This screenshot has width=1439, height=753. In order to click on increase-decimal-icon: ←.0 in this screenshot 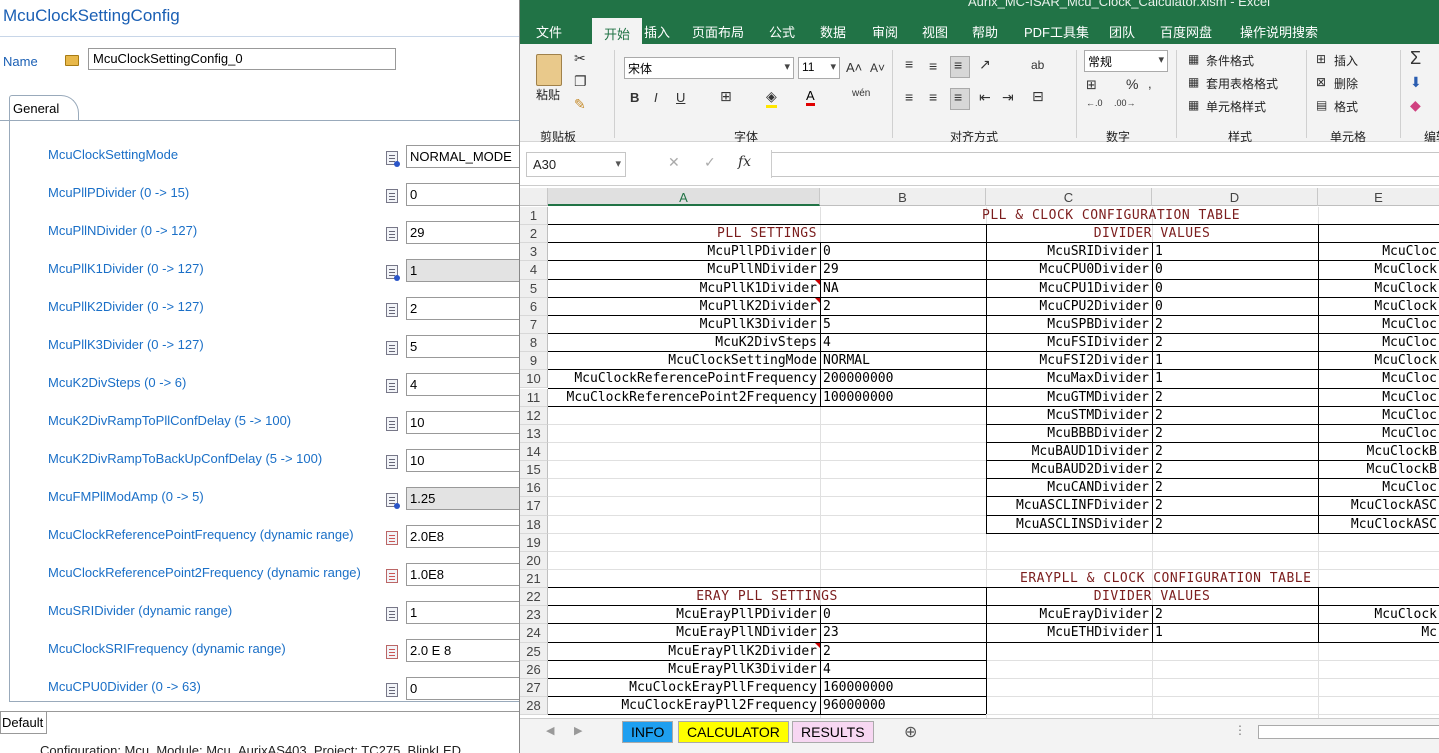, I will do `click(1094, 103)`.